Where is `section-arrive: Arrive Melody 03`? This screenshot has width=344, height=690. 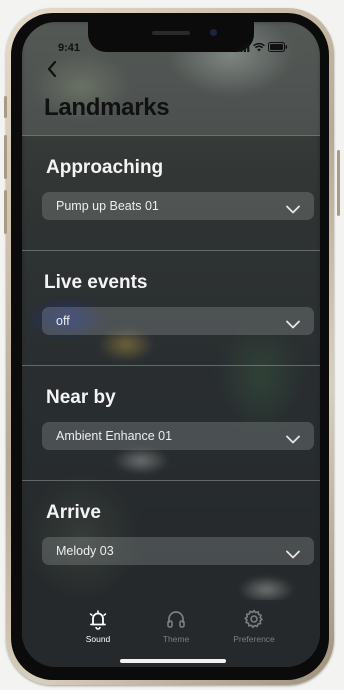 section-arrive: Arrive Melody 03 is located at coordinates (171, 537).